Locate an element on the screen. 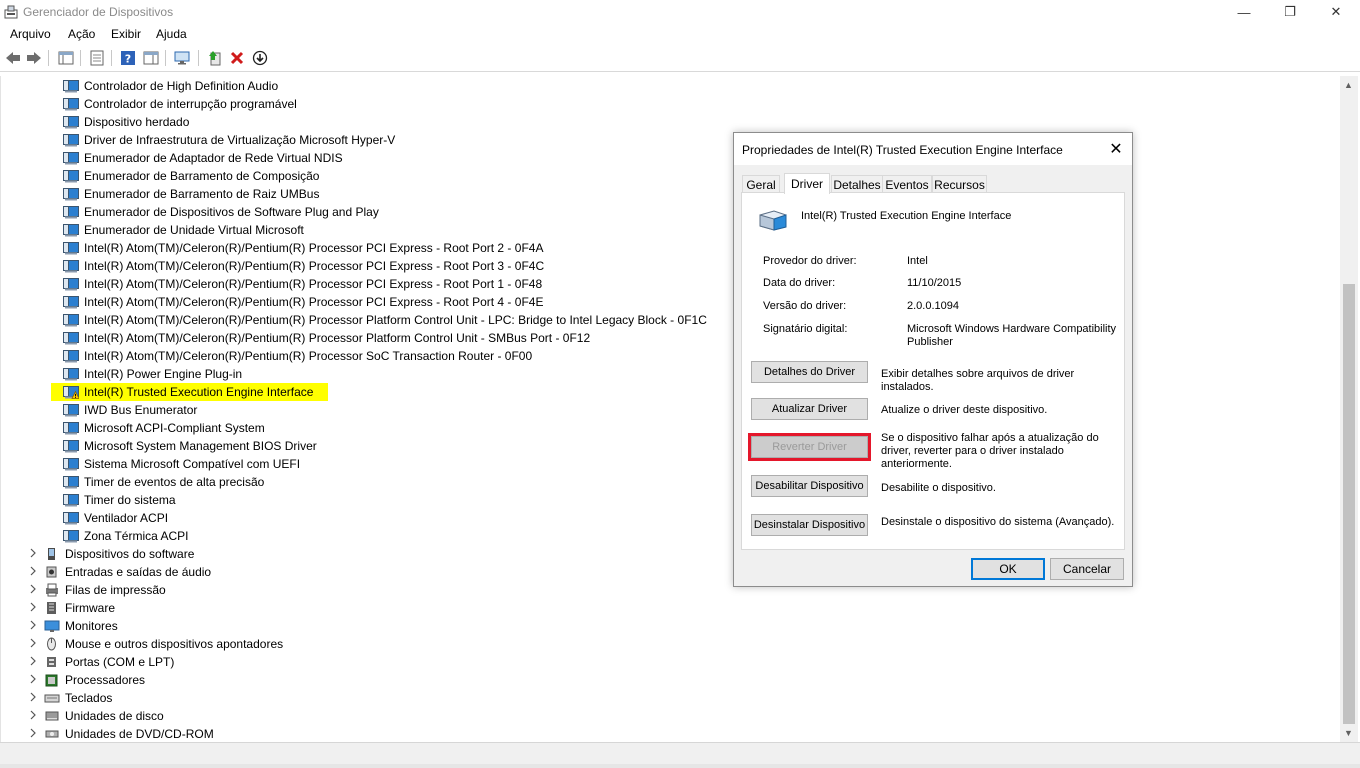  tab-detalhes: Detalhes is located at coordinates (857, 184).